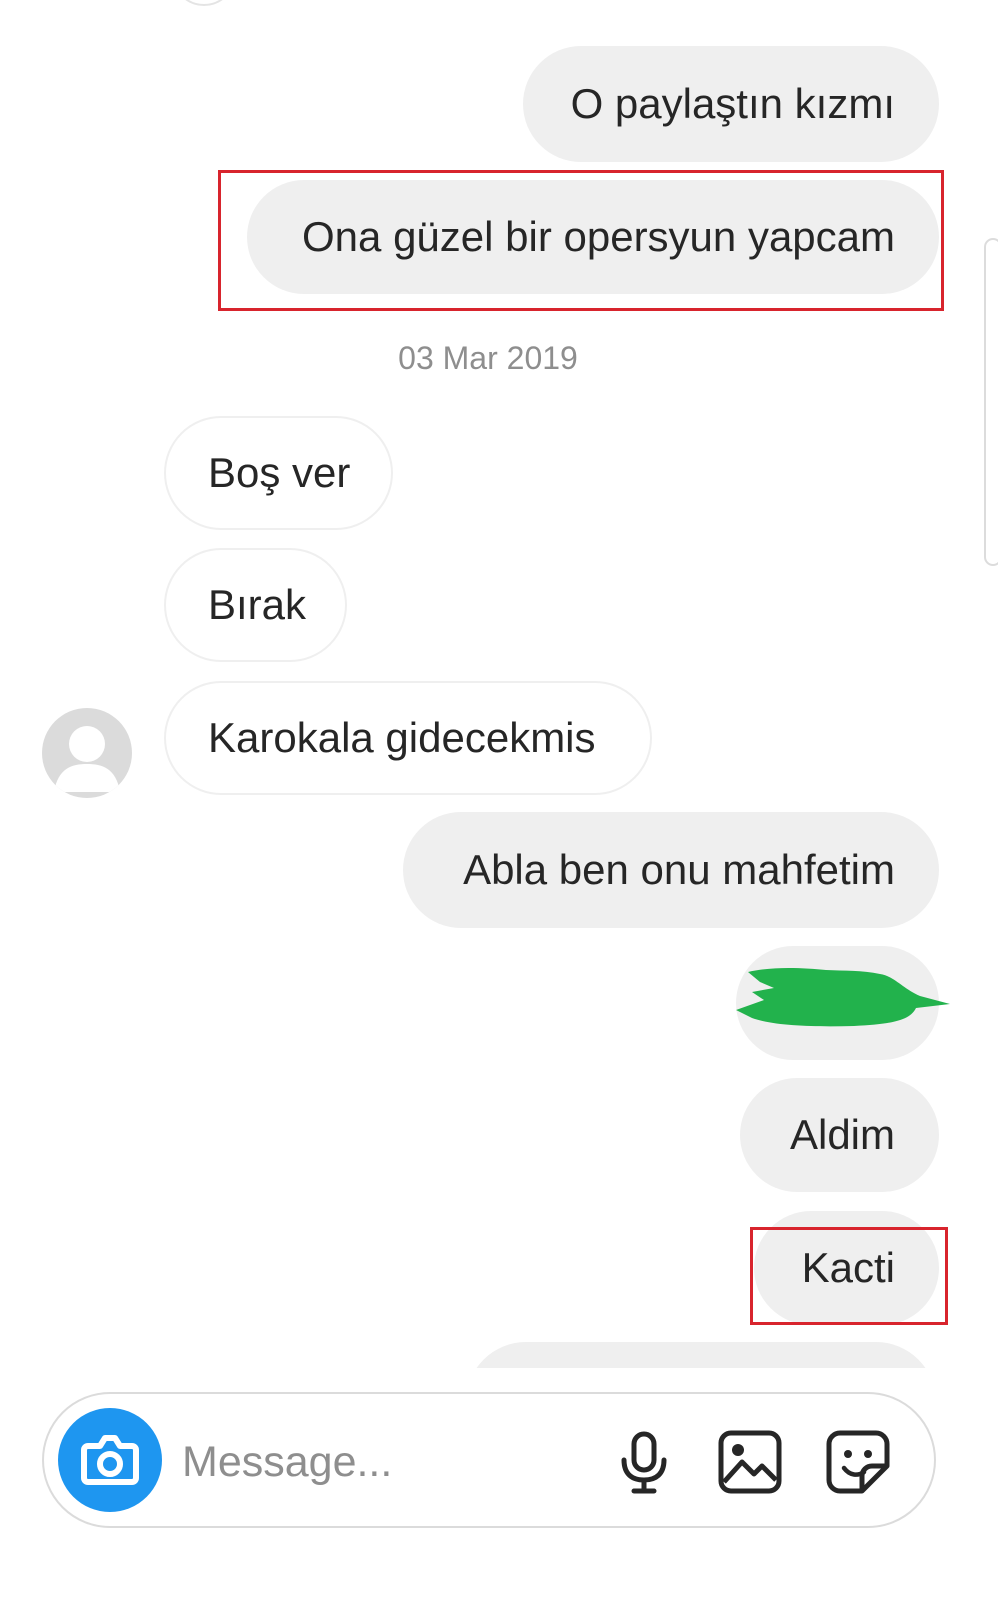  I want to click on message-bubble-incoming: Bırak, so click(255, 605).